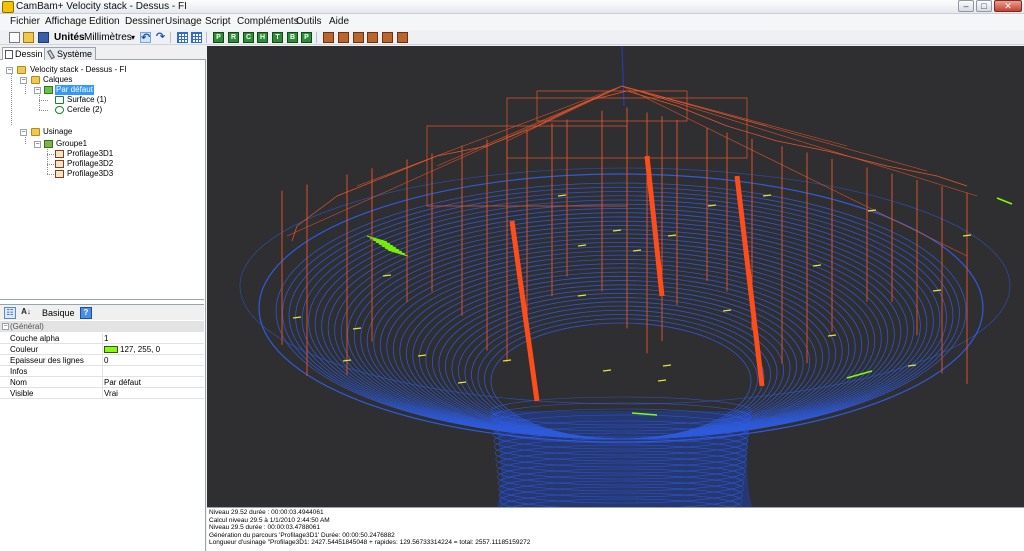  Describe the element at coordinates (66, 22) in the screenshot. I see `menu-affichage: Affichage` at that location.